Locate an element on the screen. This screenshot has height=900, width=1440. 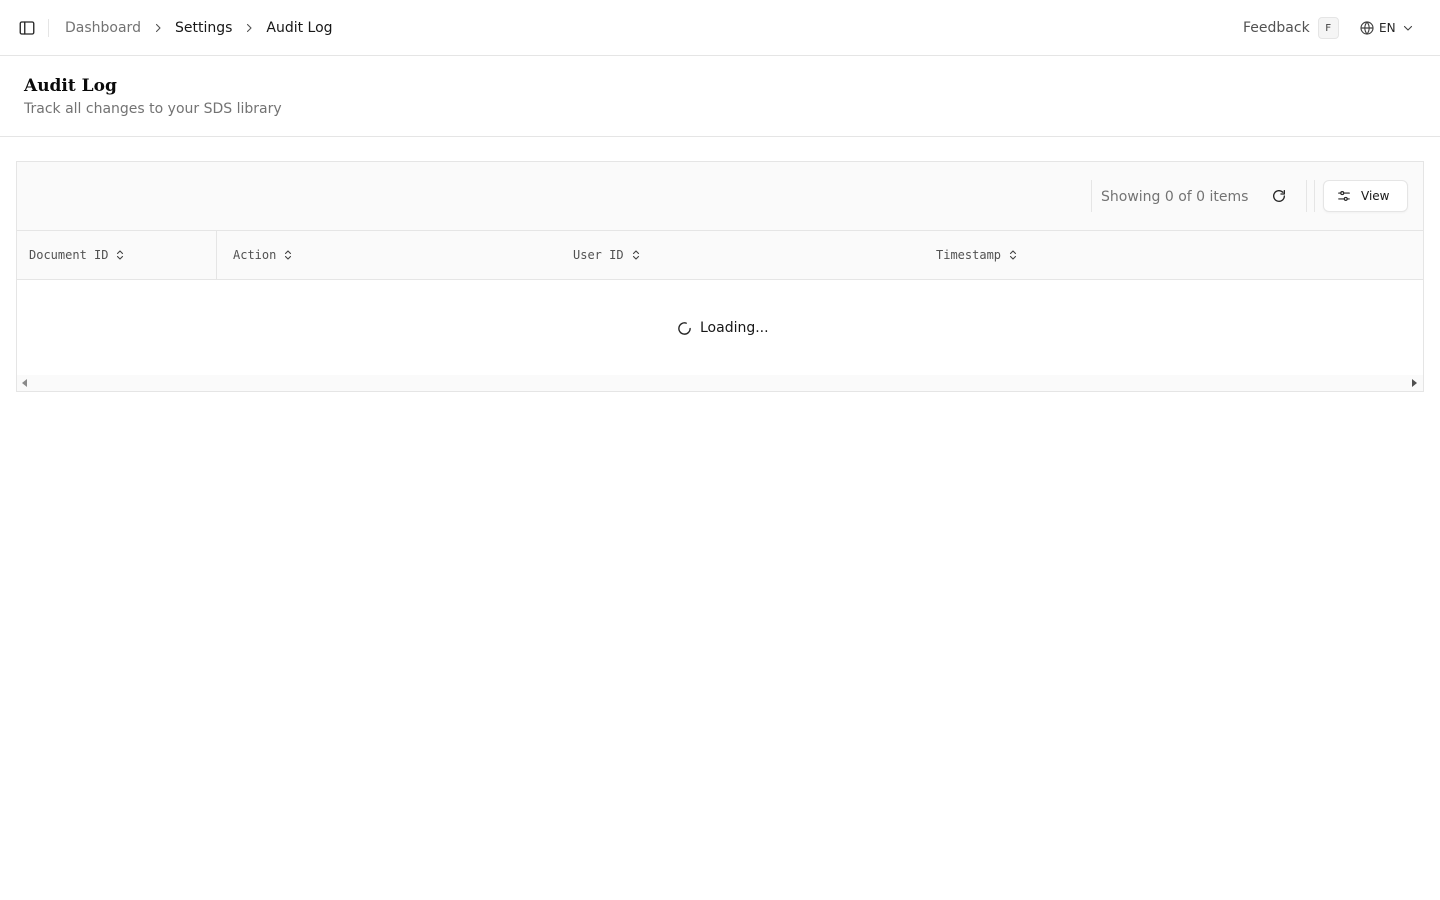
language-selector: EN is located at coordinates (1386, 28).